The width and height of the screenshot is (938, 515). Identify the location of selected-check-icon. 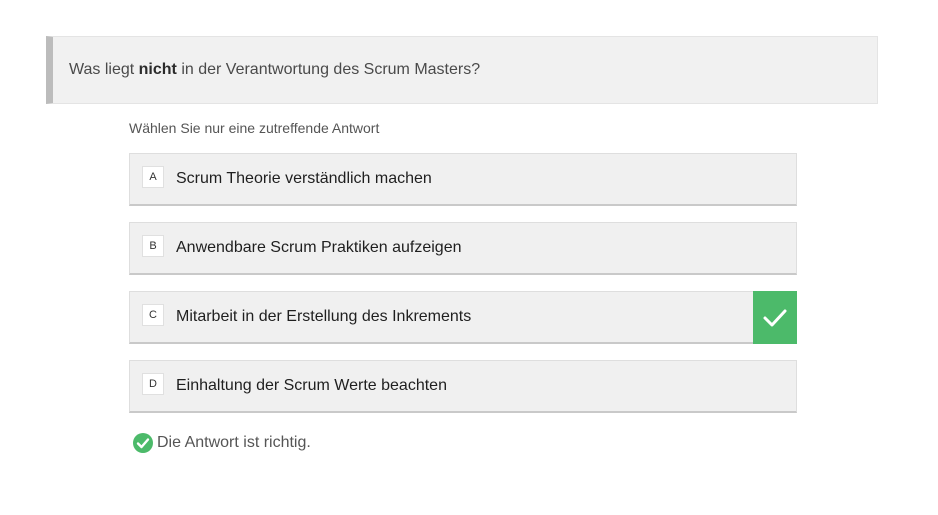
(775, 317).